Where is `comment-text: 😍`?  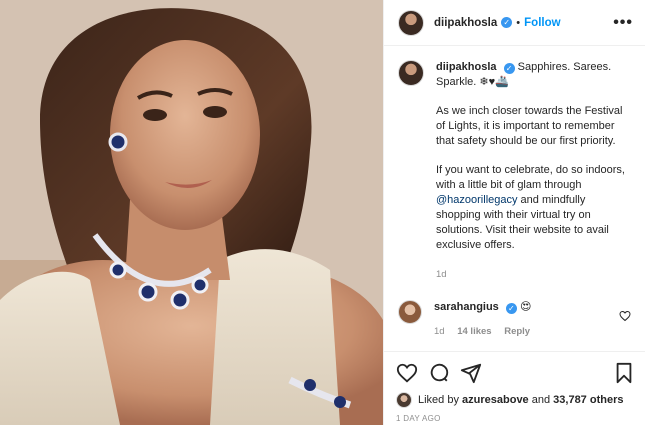
comment-text: 😍 is located at coordinates (525, 307).